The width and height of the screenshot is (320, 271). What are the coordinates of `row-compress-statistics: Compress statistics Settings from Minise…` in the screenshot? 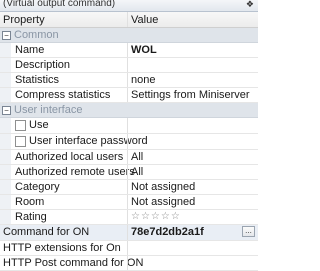 It's located at (129, 95).